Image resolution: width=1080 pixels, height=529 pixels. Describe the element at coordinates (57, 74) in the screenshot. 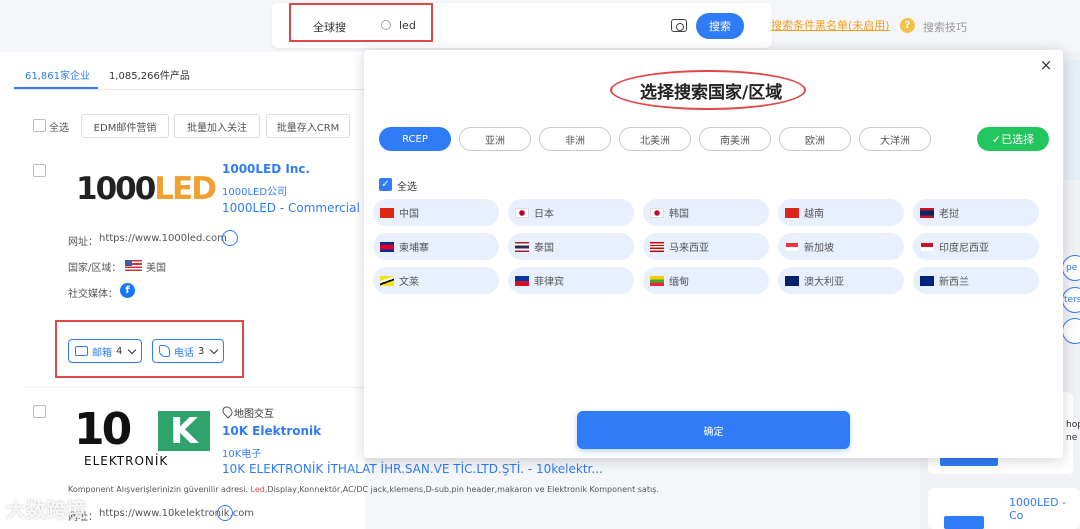

I see `tab-companies: 61,861家企业` at that location.